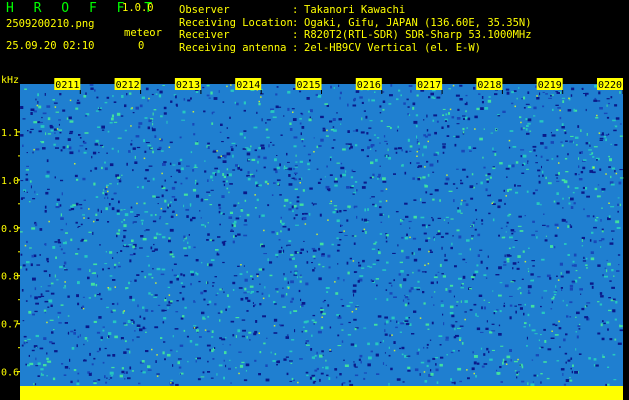 The height and width of the screenshot is (400, 629). What do you see at coordinates (204, 35) in the screenshot?
I see `station-key: Receiver` at bounding box center [204, 35].